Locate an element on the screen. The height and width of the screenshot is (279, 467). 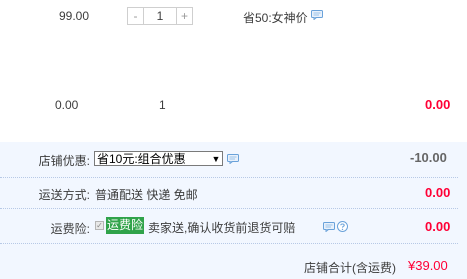
item2-quantity: 1 is located at coordinates (162, 105).